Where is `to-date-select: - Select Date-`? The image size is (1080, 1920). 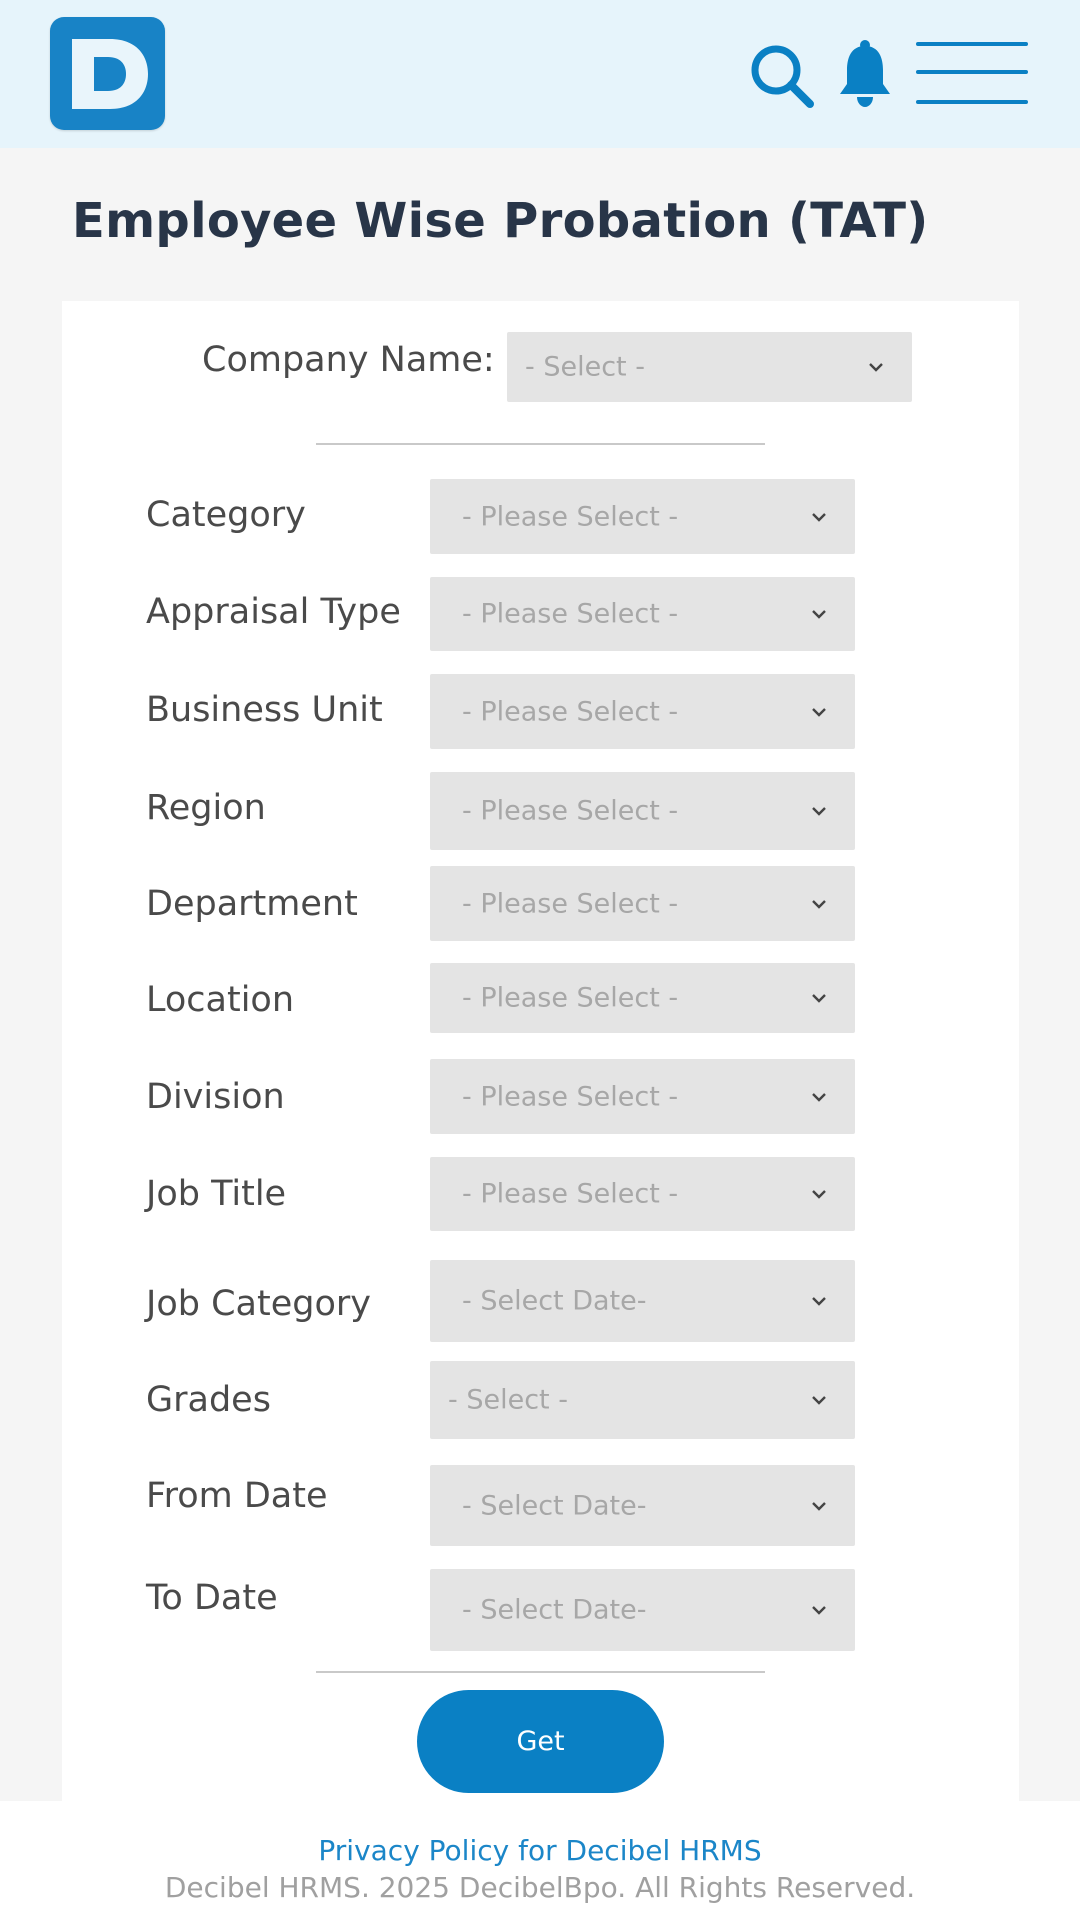 to-date-select: - Select Date- is located at coordinates (642, 1610).